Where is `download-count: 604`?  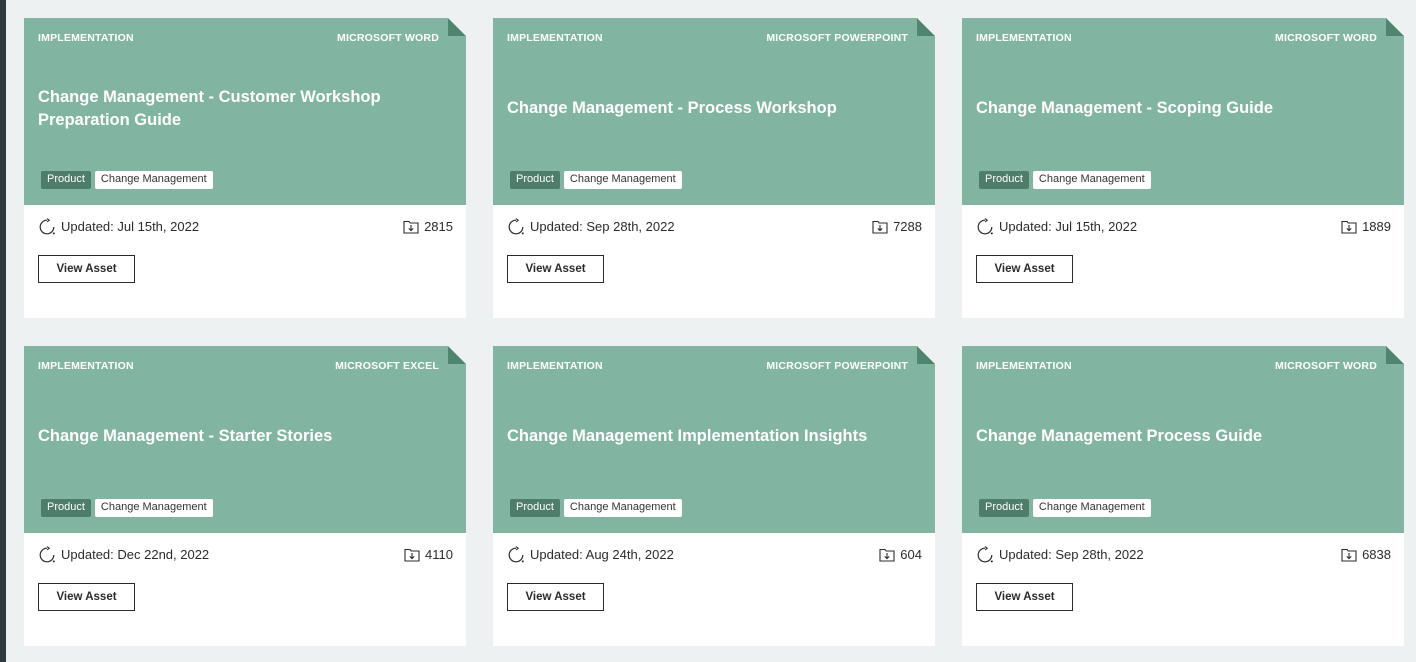
download-count: 604 is located at coordinates (900, 554).